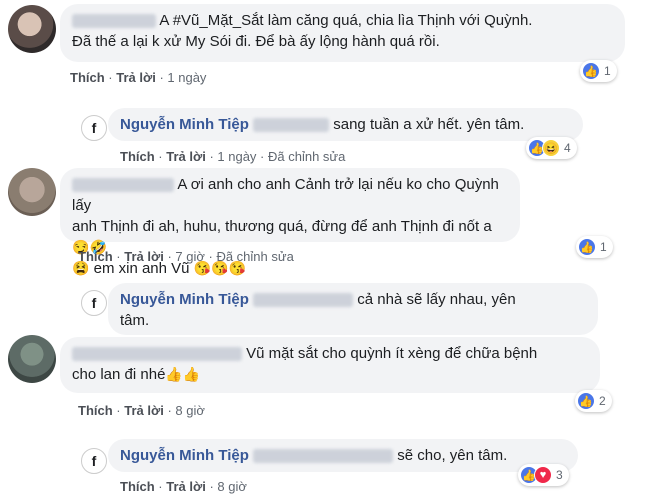  I want to click on reaction-summary: 👍 2, so click(593, 401).